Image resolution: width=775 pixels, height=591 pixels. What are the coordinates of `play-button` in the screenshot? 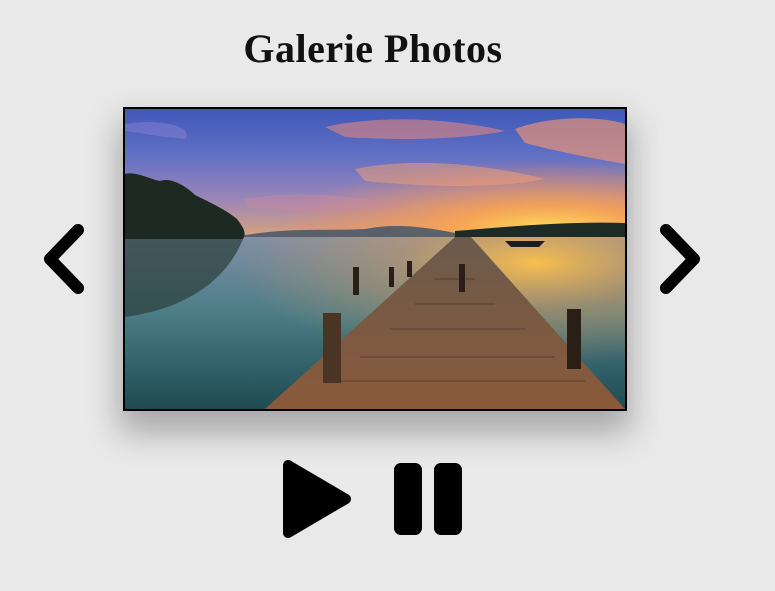 It's located at (317, 499).